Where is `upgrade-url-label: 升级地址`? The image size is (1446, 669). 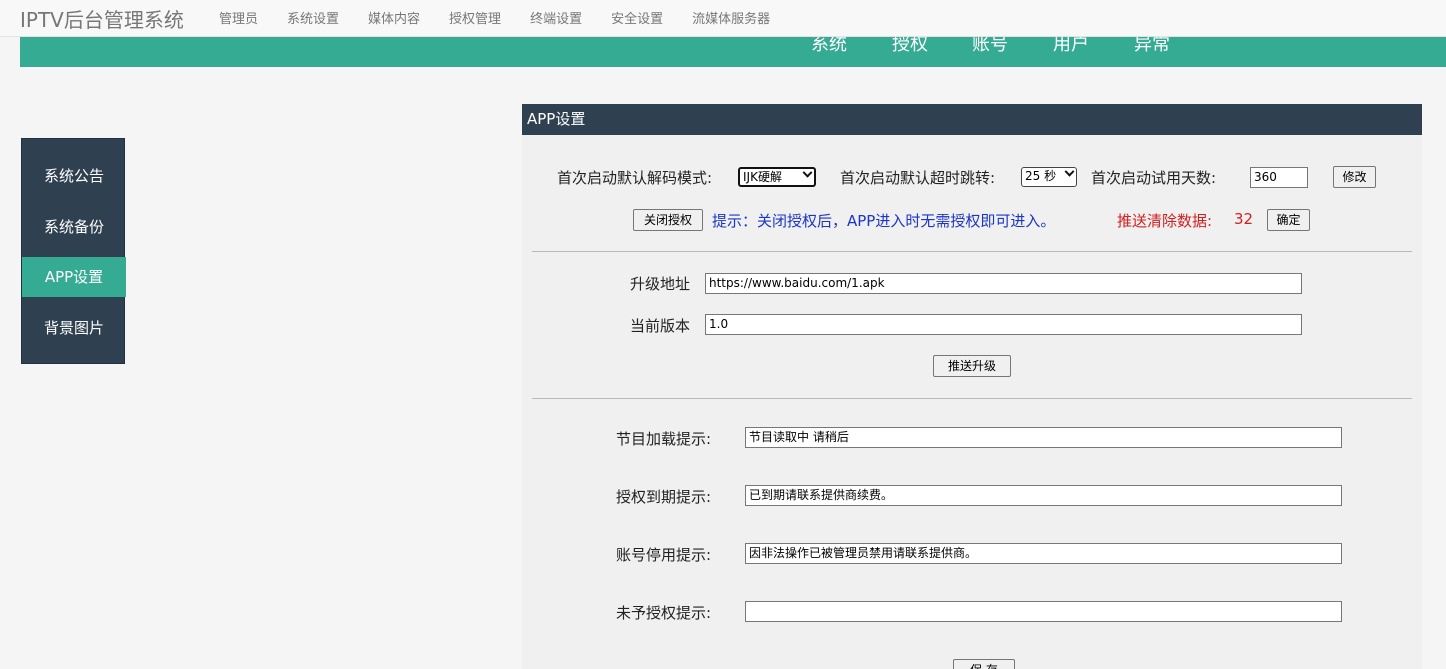
upgrade-url-label: 升级地址 is located at coordinates (660, 284).